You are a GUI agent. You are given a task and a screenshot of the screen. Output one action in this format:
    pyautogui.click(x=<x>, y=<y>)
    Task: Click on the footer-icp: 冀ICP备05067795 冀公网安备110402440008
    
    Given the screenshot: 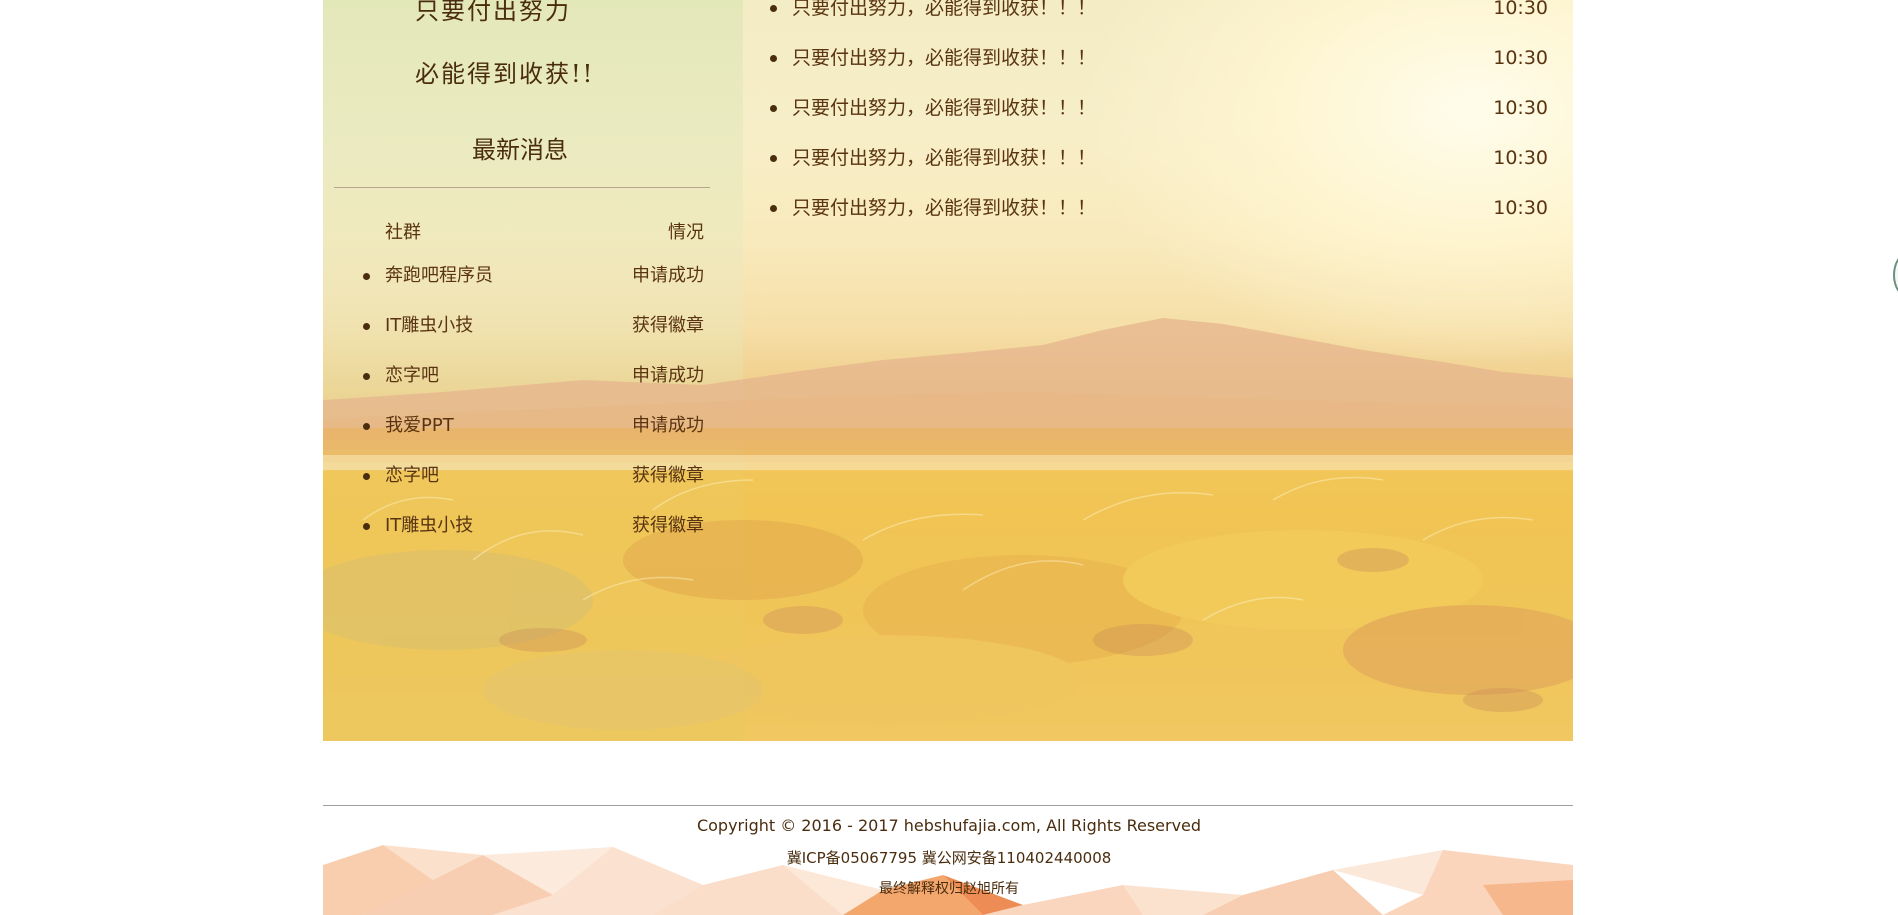 What is the action you would take?
    pyautogui.click(x=949, y=857)
    